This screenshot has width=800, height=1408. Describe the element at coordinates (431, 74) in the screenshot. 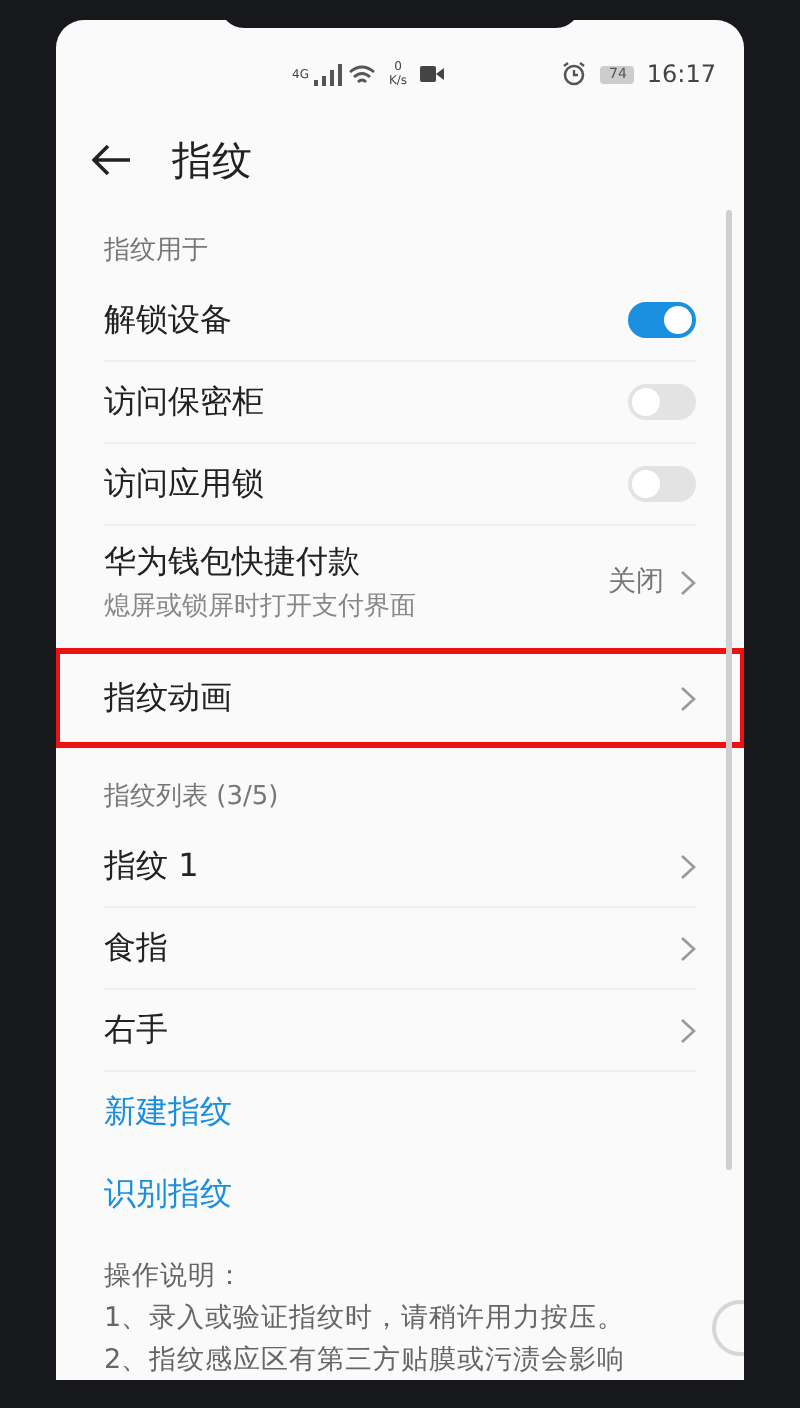

I see `video-camera-icon` at that location.